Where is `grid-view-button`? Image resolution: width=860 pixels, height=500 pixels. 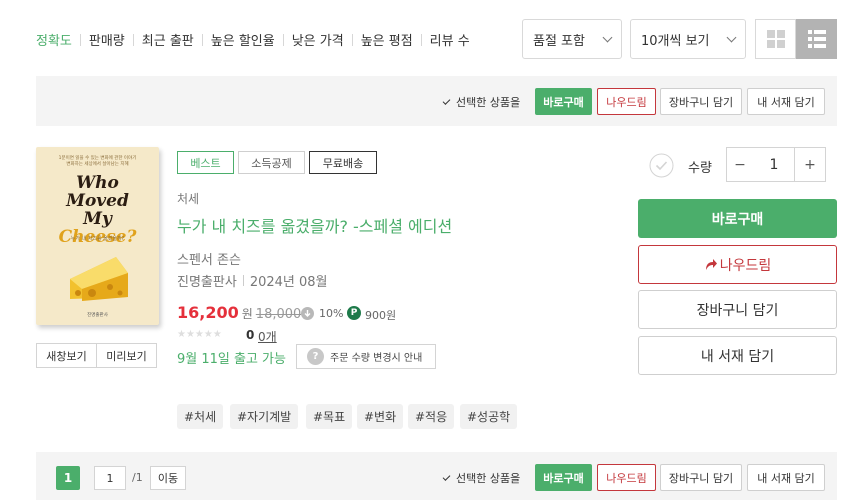 grid-view-button is located at coordinates (775, 39).